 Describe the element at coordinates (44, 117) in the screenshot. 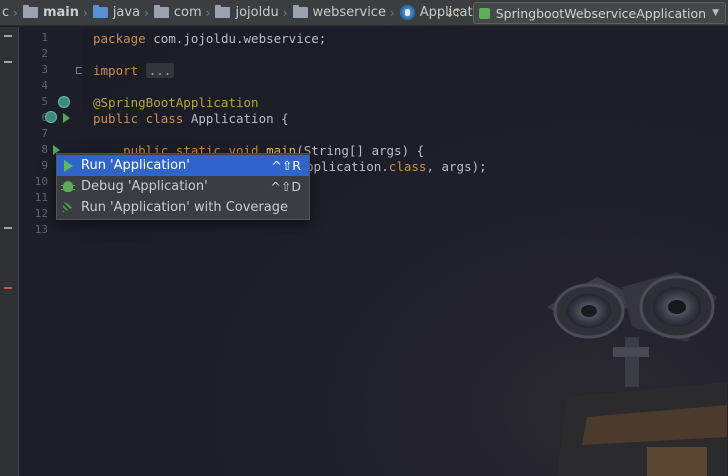

I see `line-number: 6` at that location.